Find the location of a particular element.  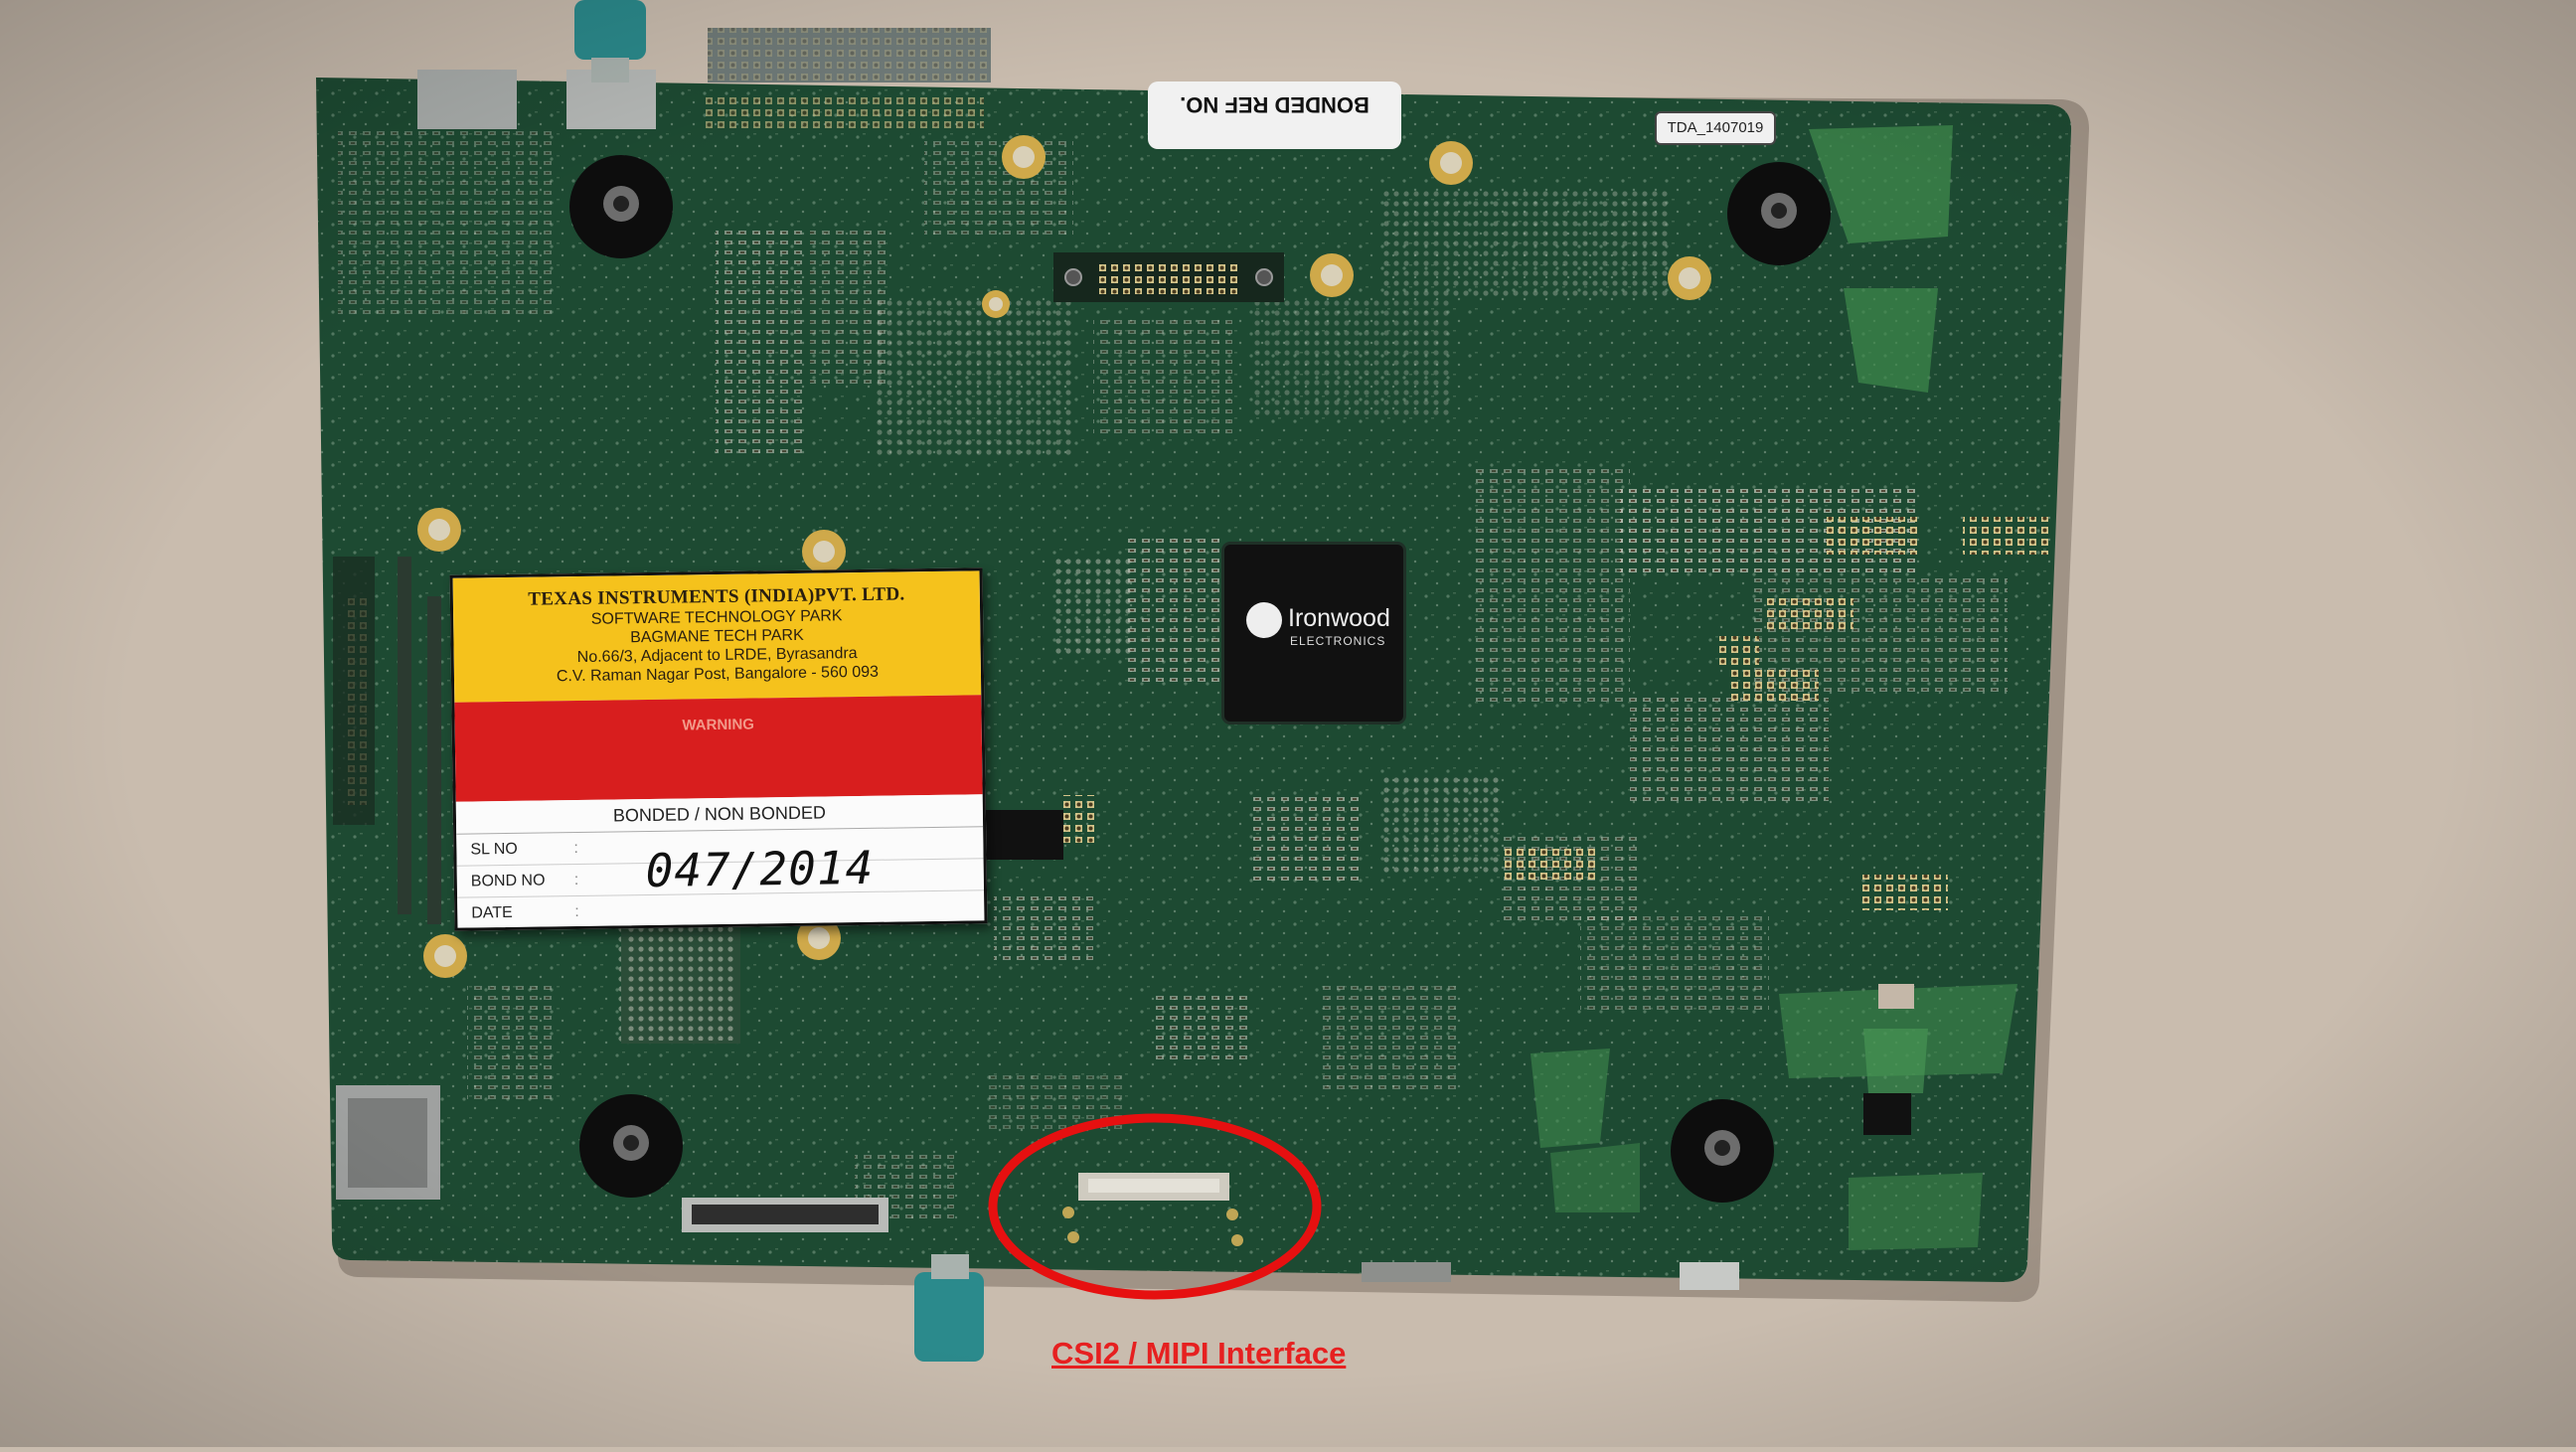

ironwood-chip: Ironwood ELECTRONICS is located at coordinates (1313, 633).